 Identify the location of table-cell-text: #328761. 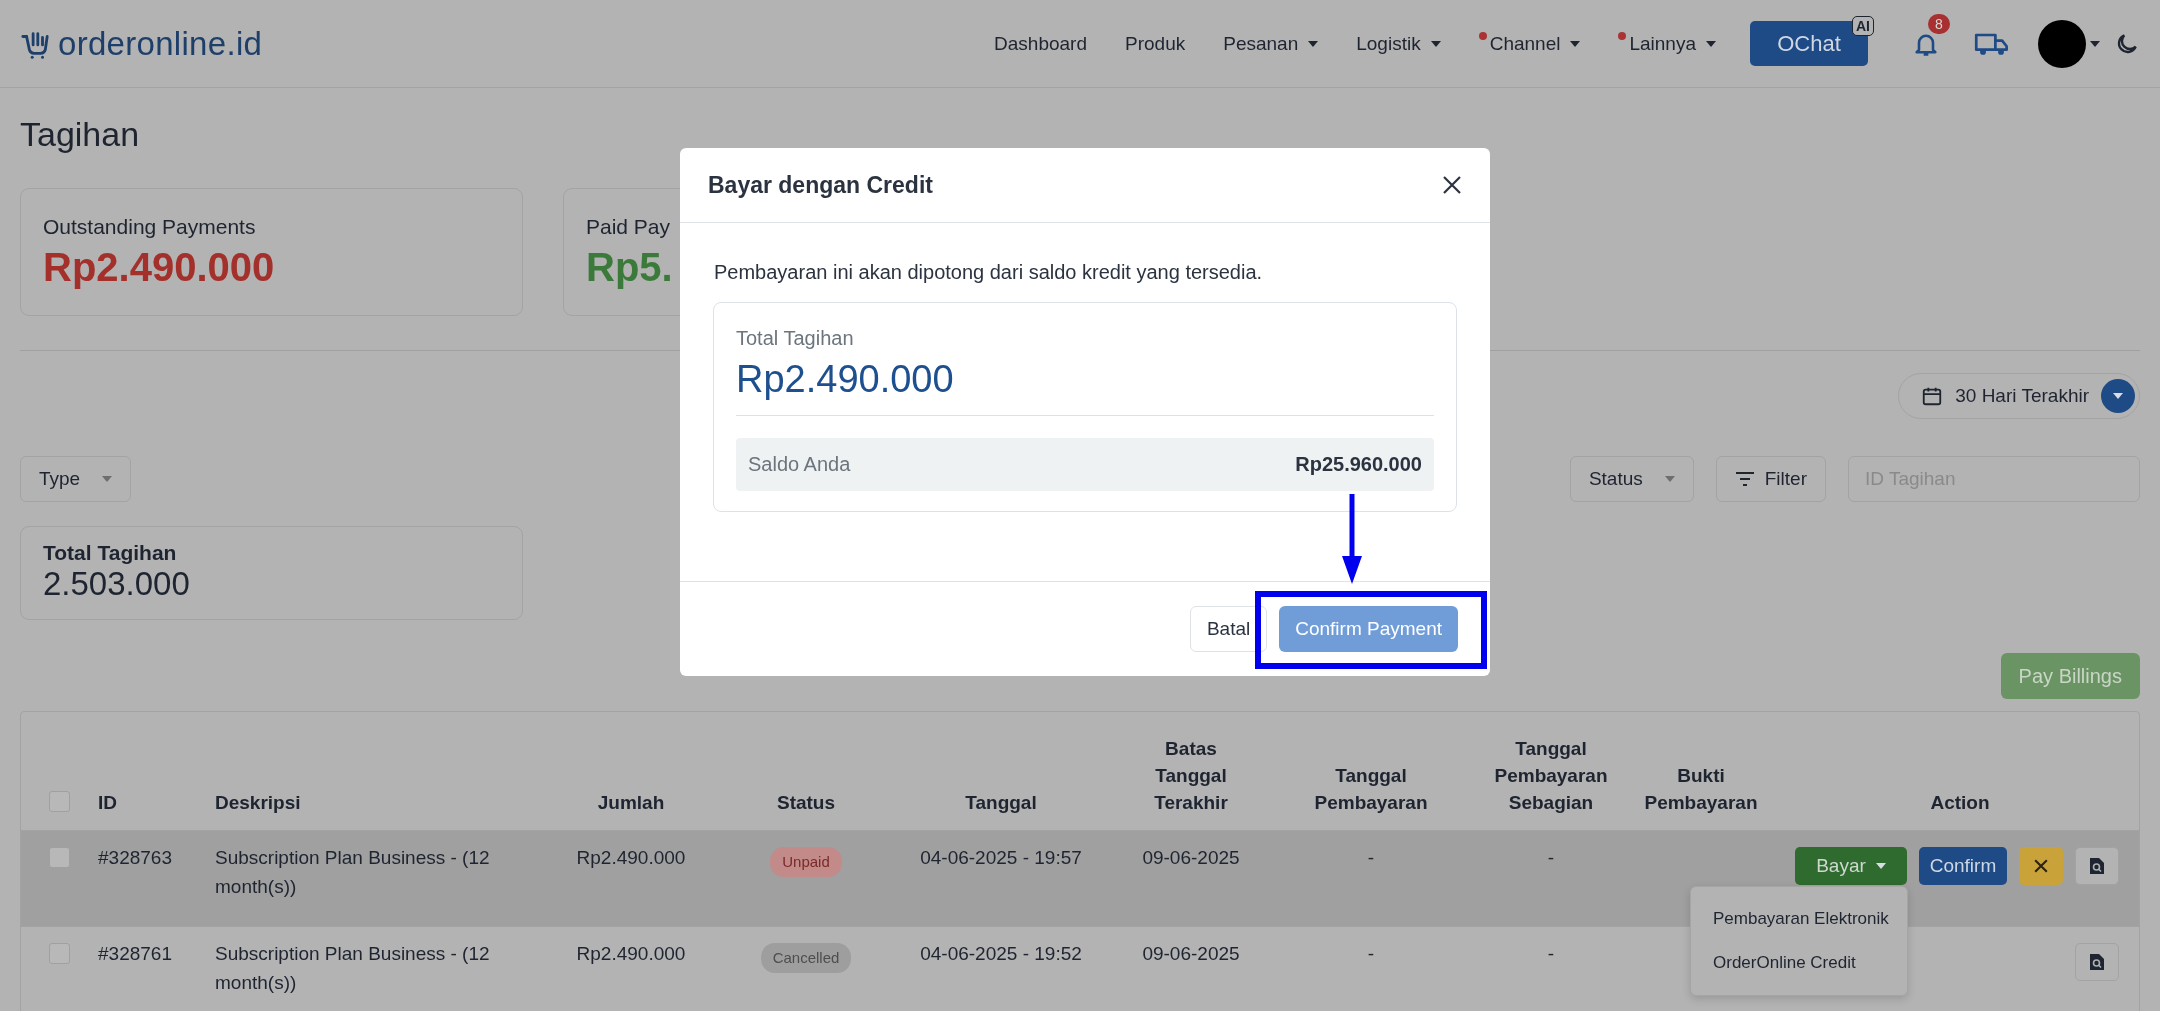
(135, 954).